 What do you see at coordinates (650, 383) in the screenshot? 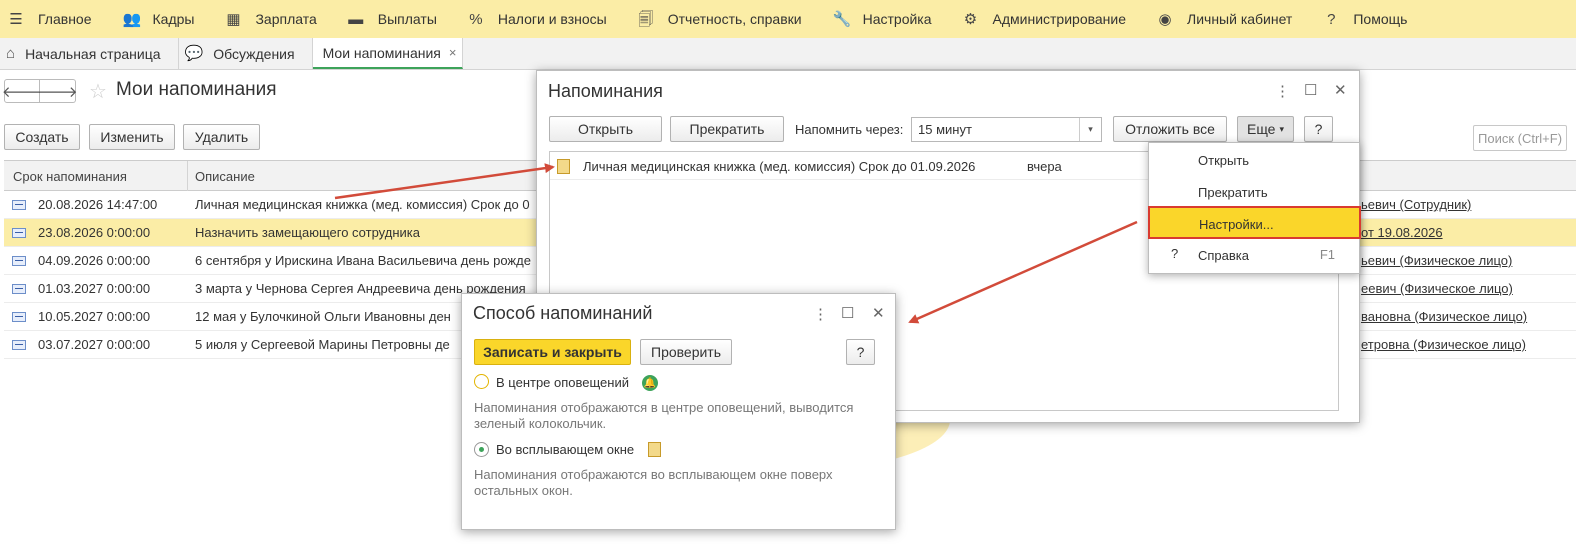
I see `green-bell-icon: 🔔` at bounding box center [650, 383].